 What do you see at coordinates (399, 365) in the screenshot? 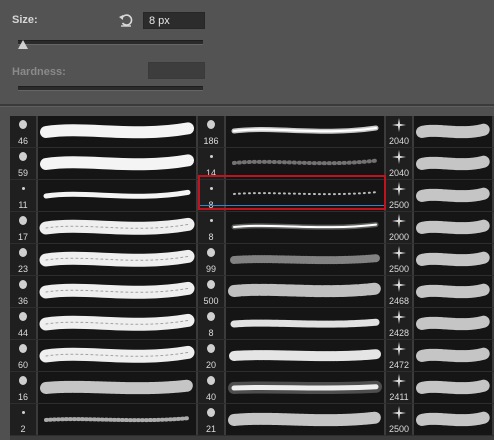
I see `brush-size-label: 2472` at bounding box center [399, 365].